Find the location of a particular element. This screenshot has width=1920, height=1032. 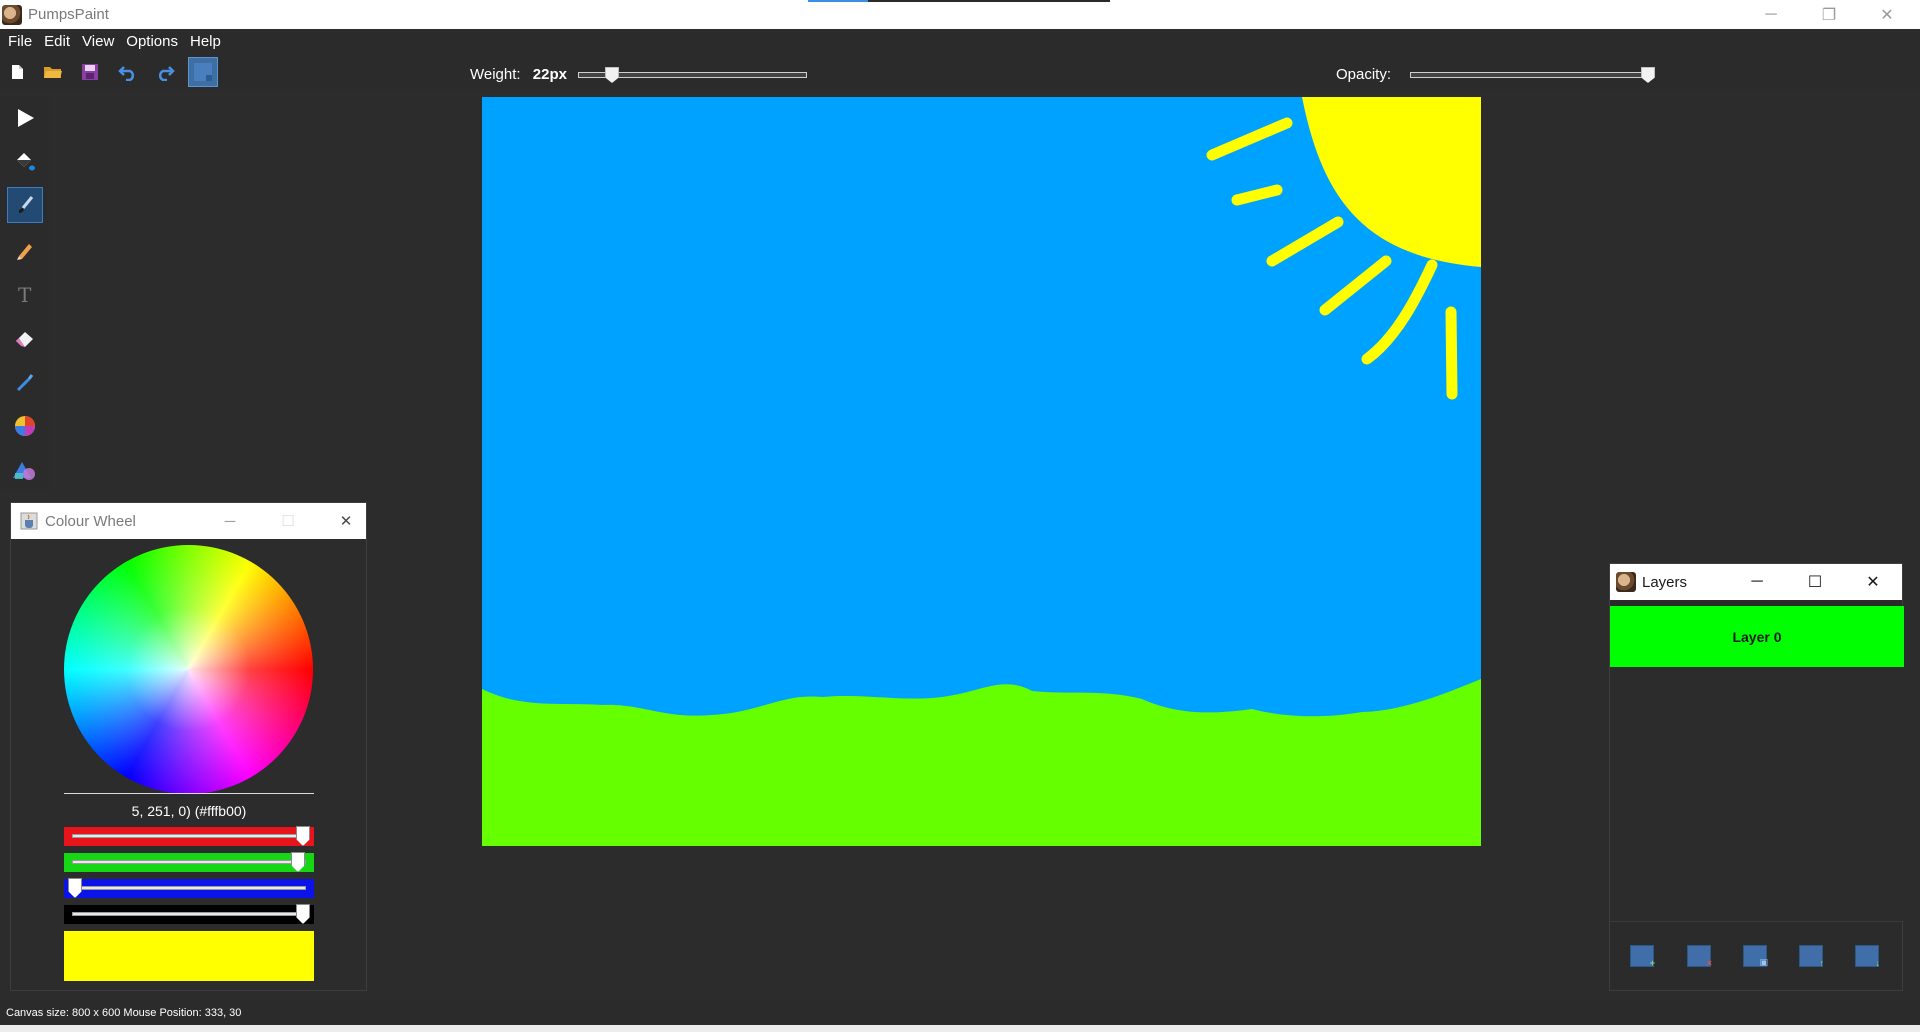

arrow-up-icon: ↑ is located at coordinates (1822, 963).